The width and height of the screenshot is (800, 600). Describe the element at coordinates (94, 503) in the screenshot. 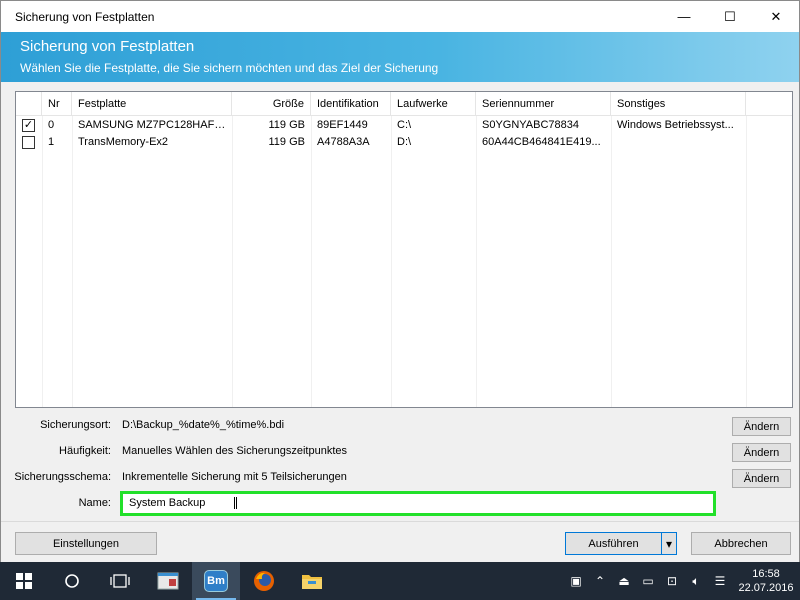

I see `name-label: Name:` at that location.